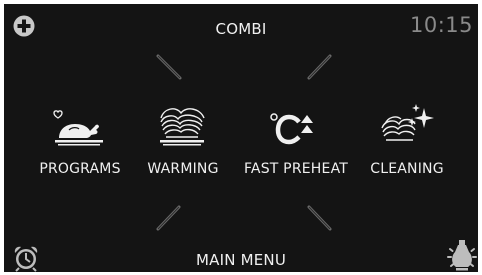 This screenshot has width=482, height=275. What do you see at coordinates (78, 128) in the screenshot?
I see `roast-chicken-icon` at bounding box center [78, 128].